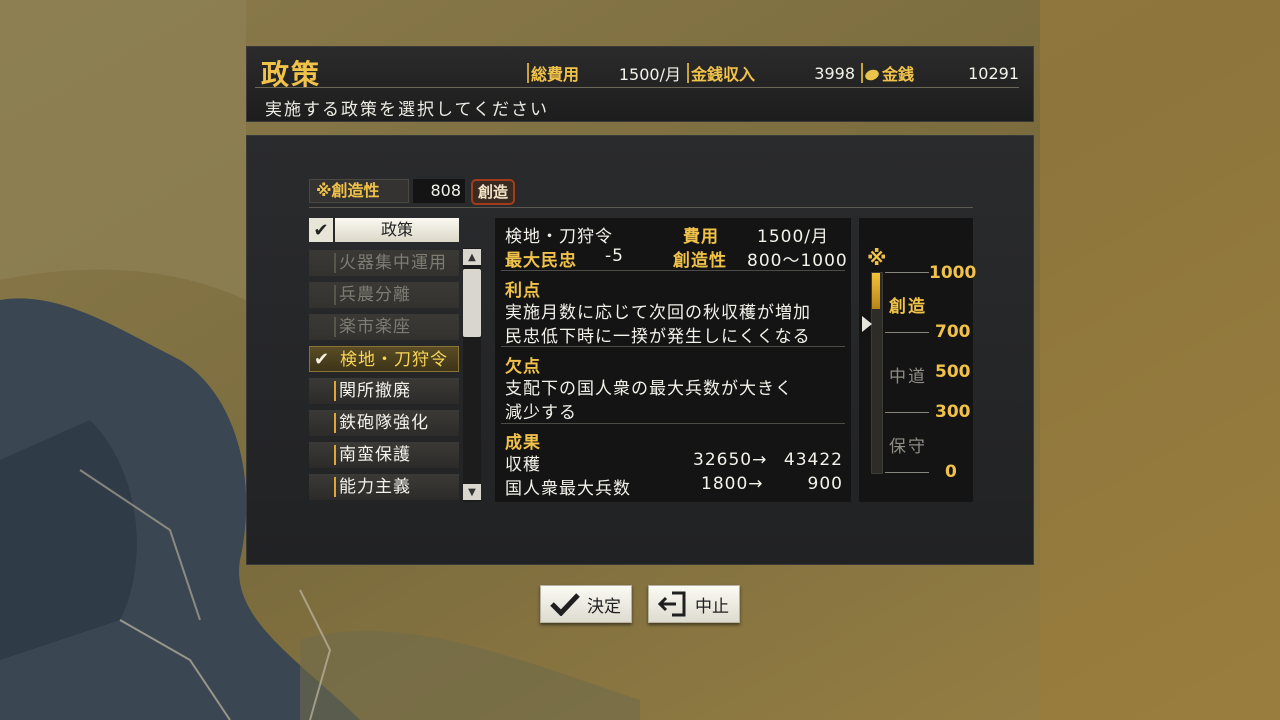 This screenshot has height=720, width=1280. I want to click on result-to: 900, so click(825, 484).